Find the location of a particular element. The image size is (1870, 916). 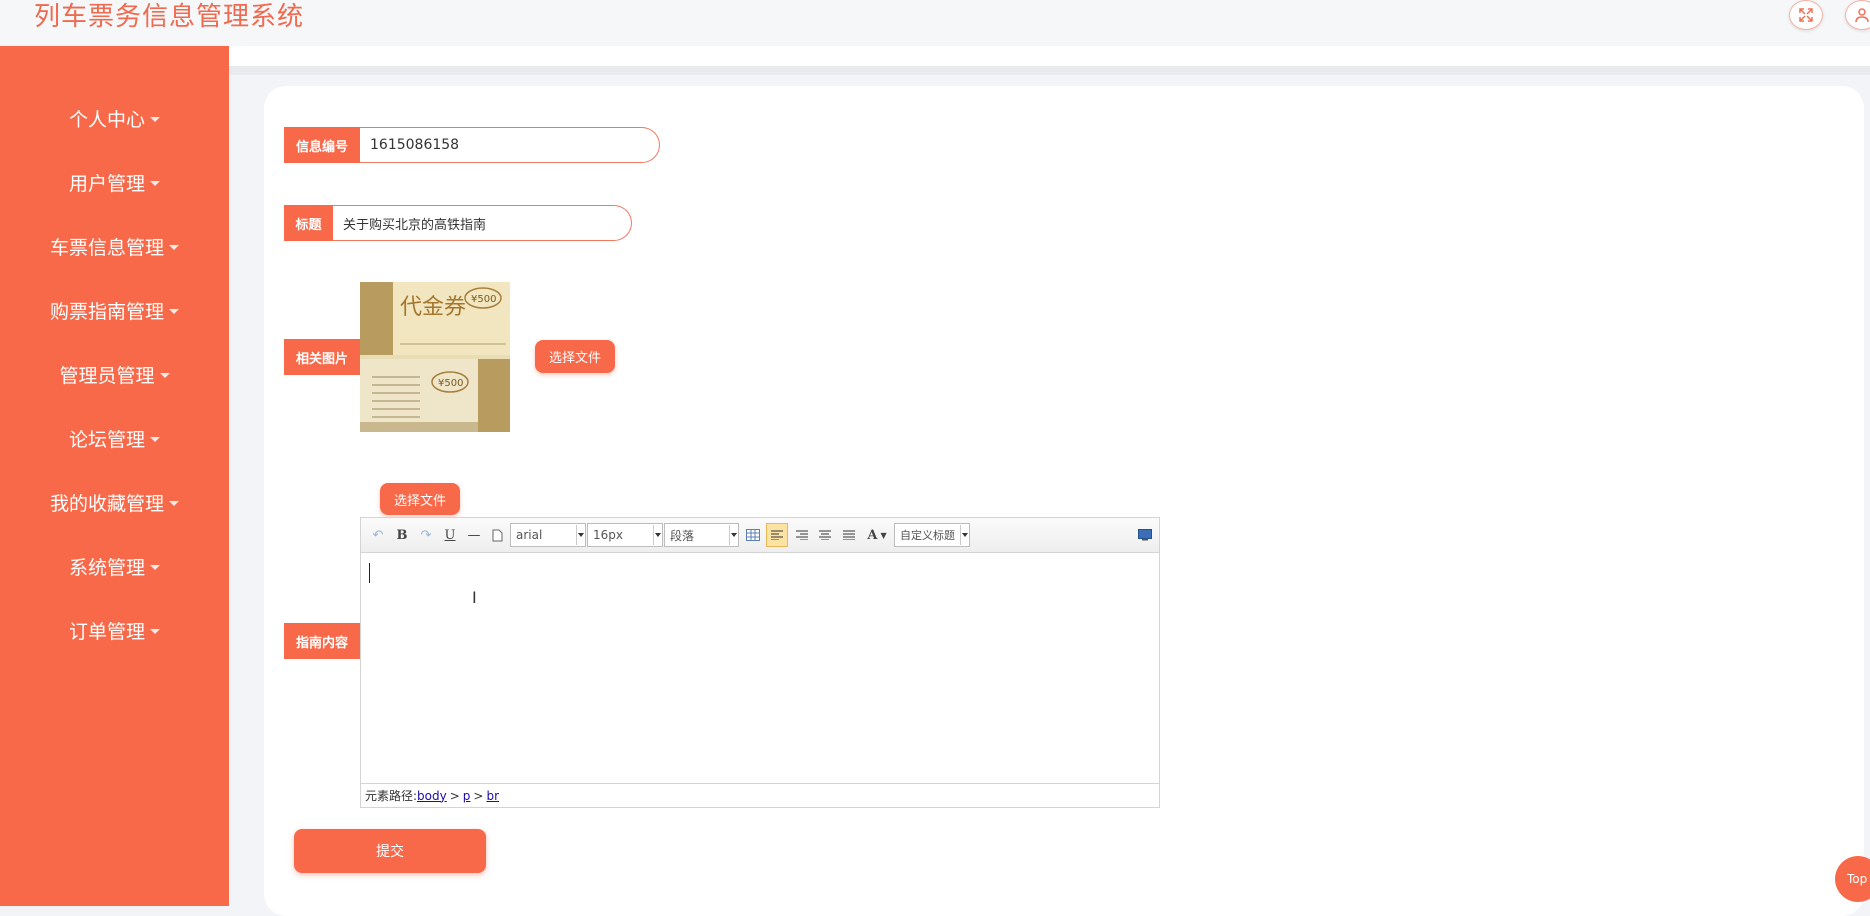

sidebar-item-admins: 管理员管理 is located at coordinates (114, 374).